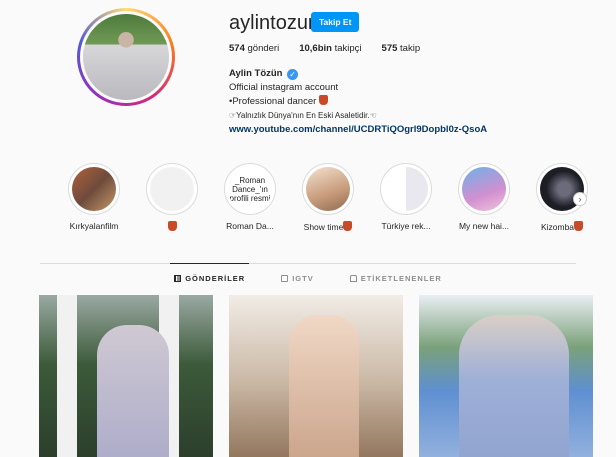 Image resolution: width=616 pixels, height=457 pixels. Describe the element at coordinates (557, 227) in the screenshot. I see `highlight-label: Kizomba` at that location.